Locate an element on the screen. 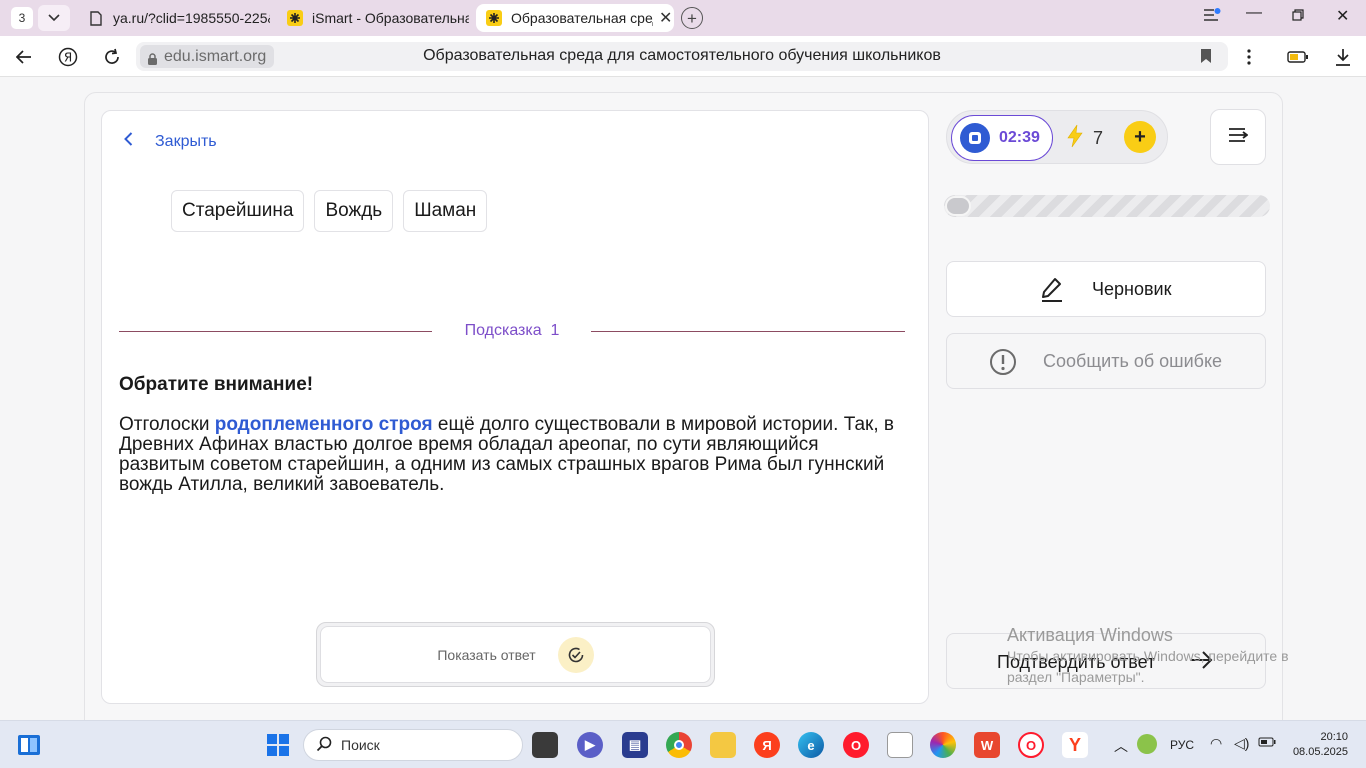 This screenshot has width=1366, height=768. report-error-button: Сообщить об ошибке is located at coordinates (1106, 361).